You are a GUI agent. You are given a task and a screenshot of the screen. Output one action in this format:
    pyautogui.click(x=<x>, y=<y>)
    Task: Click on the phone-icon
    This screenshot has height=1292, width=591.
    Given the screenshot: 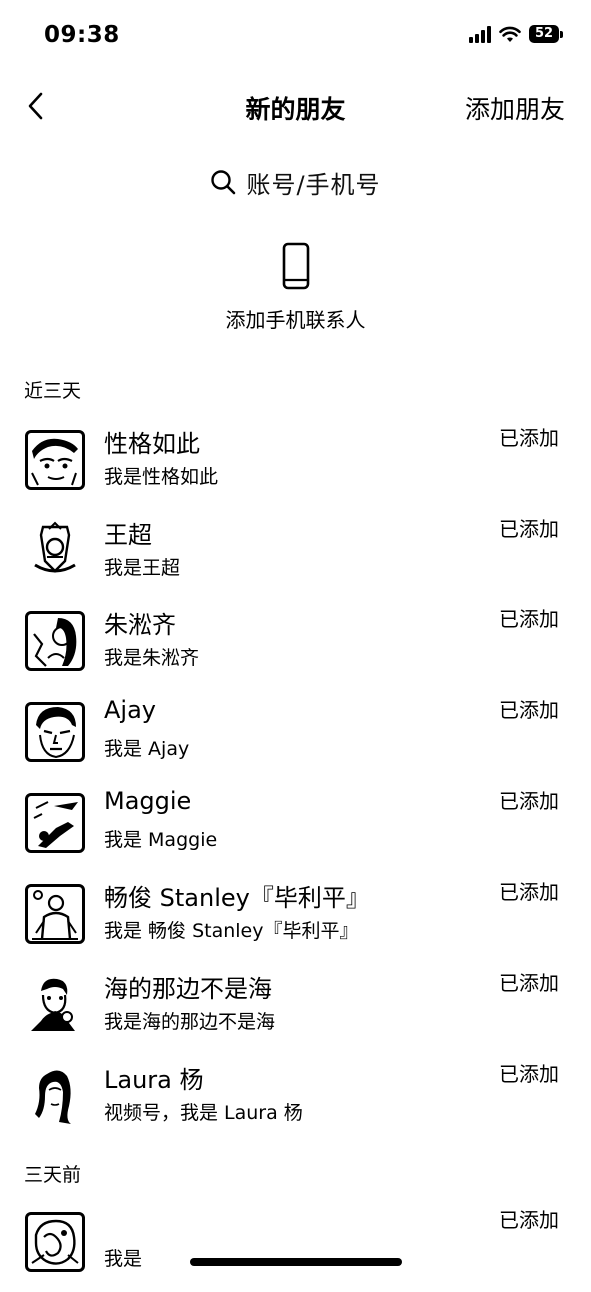 What is the action you would take?
    pyautogui.click(x=296, y=266)
    